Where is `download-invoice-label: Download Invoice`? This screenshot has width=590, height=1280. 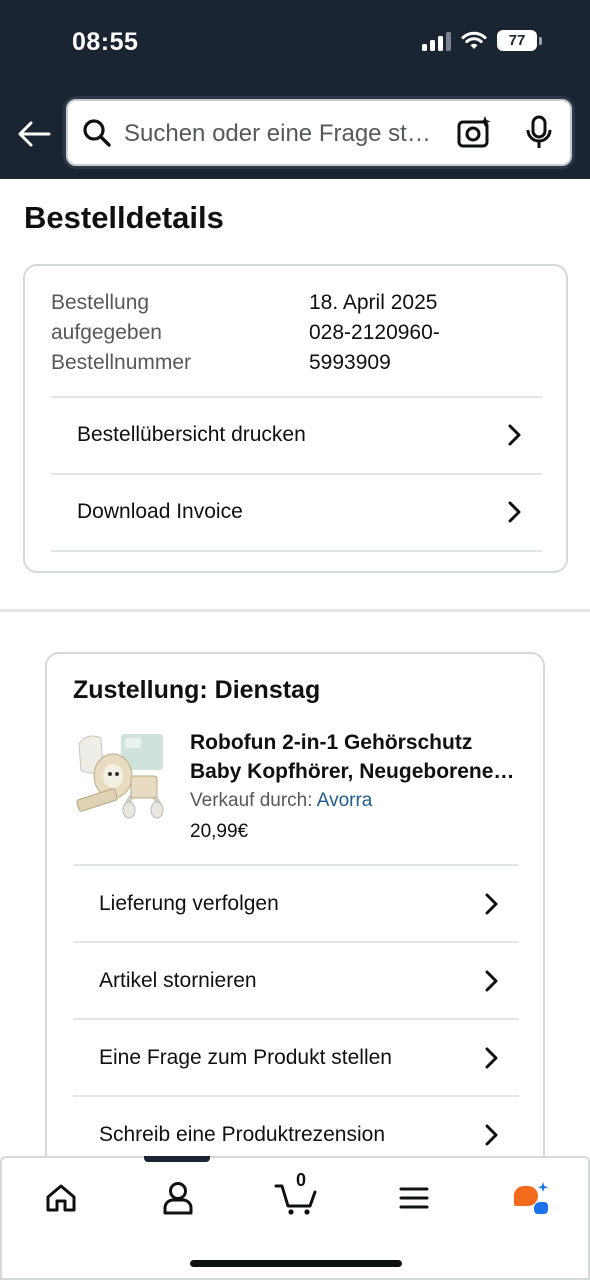
download-invoice-label: Download Invoice is located at coordinates (160, 511).